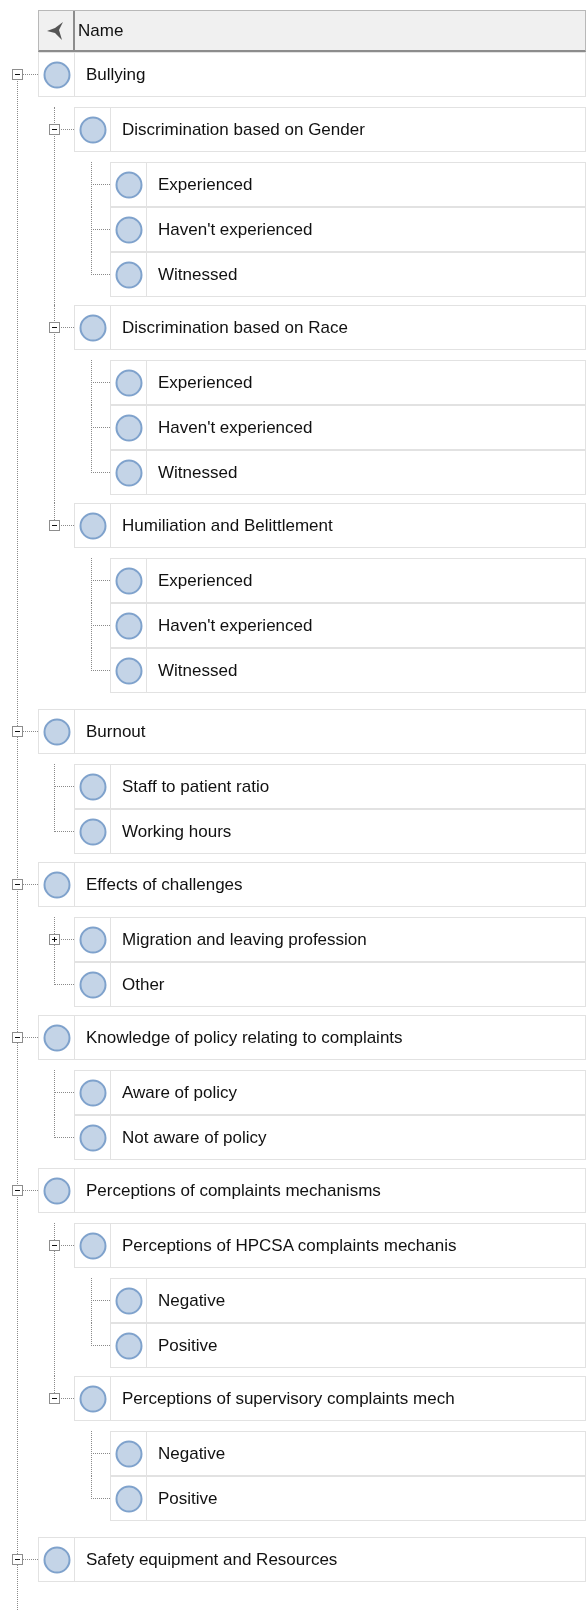  What do you see at coordinates (195, 786) in the screenshot?
I see `node-label: Staff to patient ratio` at bounding box center [195, 786].